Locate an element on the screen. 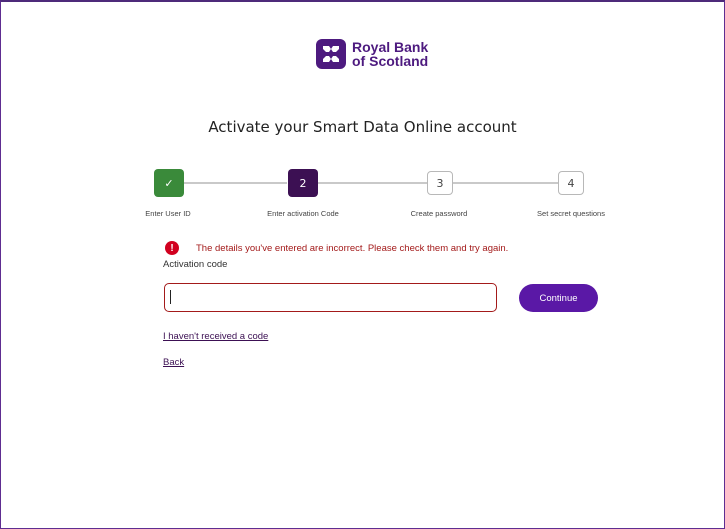 The image size is (725, 529). step-1-label: Enter User ID is located at coordinates (168, 213).